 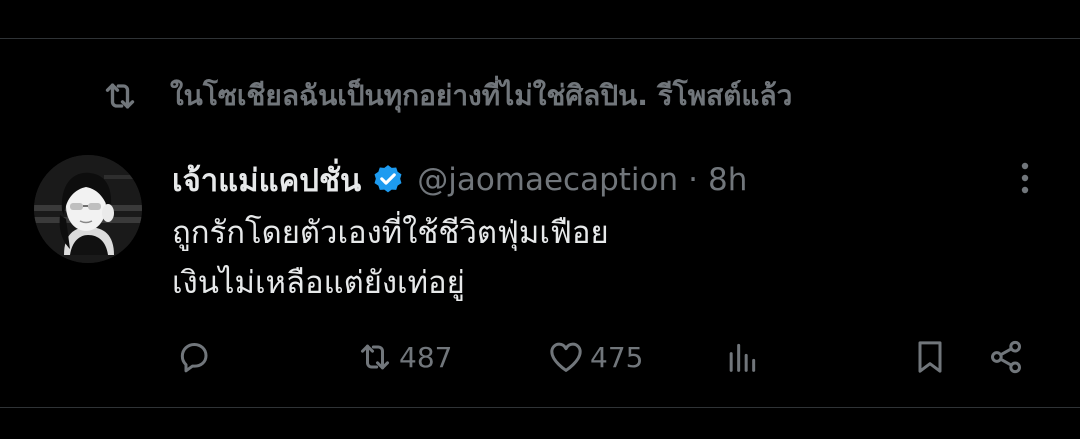 What do you see at coordinates (1025, 178) in the screenshot?
I see `more-options-icon` at bounding box center [1025, 178].